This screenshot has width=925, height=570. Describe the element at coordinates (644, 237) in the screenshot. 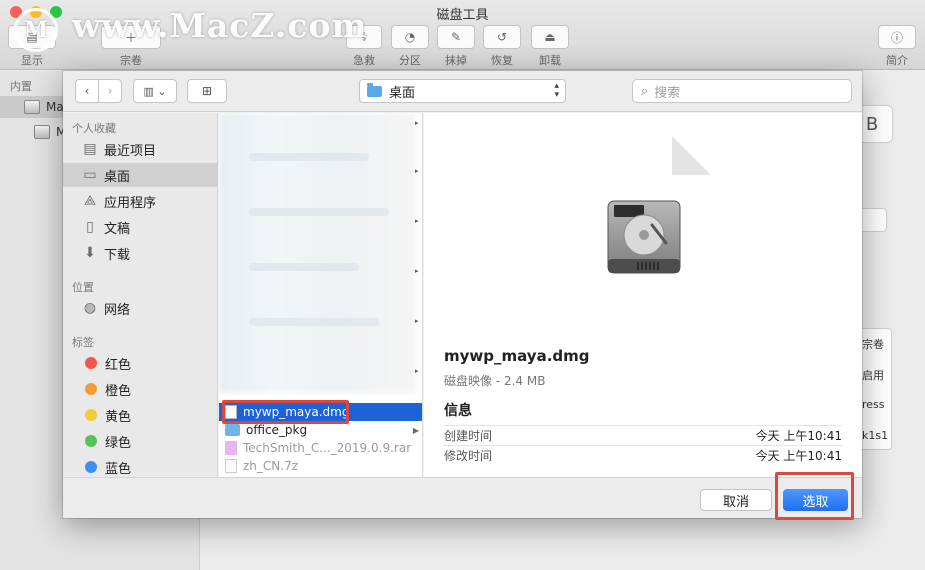

I see `disk-image-icon` at that location.